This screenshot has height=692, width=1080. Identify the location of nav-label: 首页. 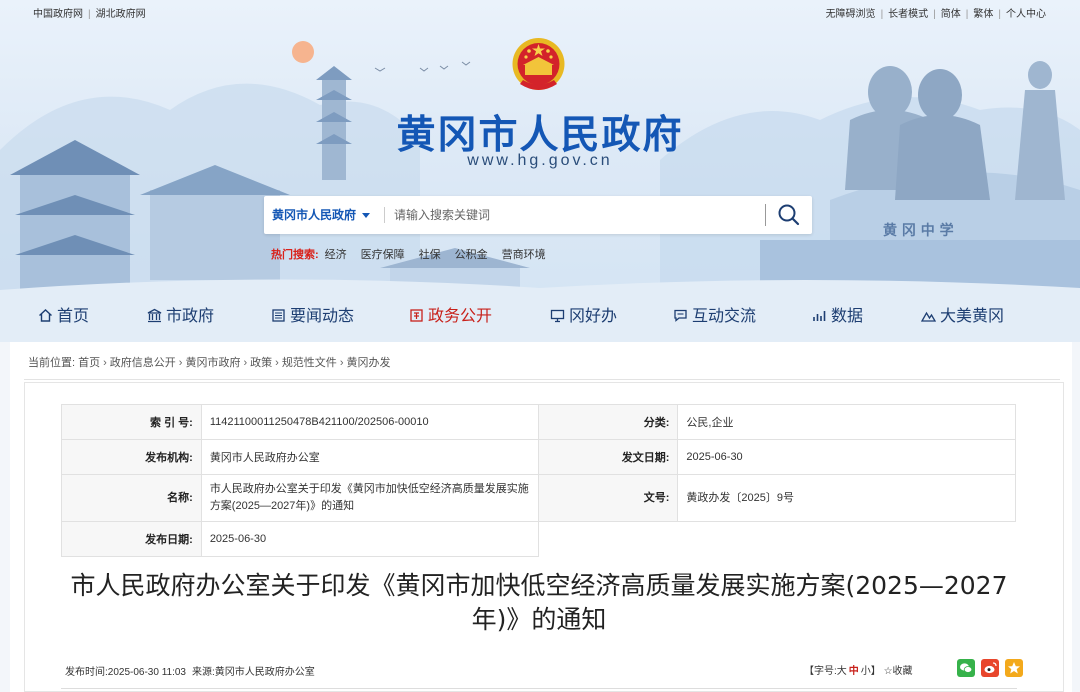
(73, 316).